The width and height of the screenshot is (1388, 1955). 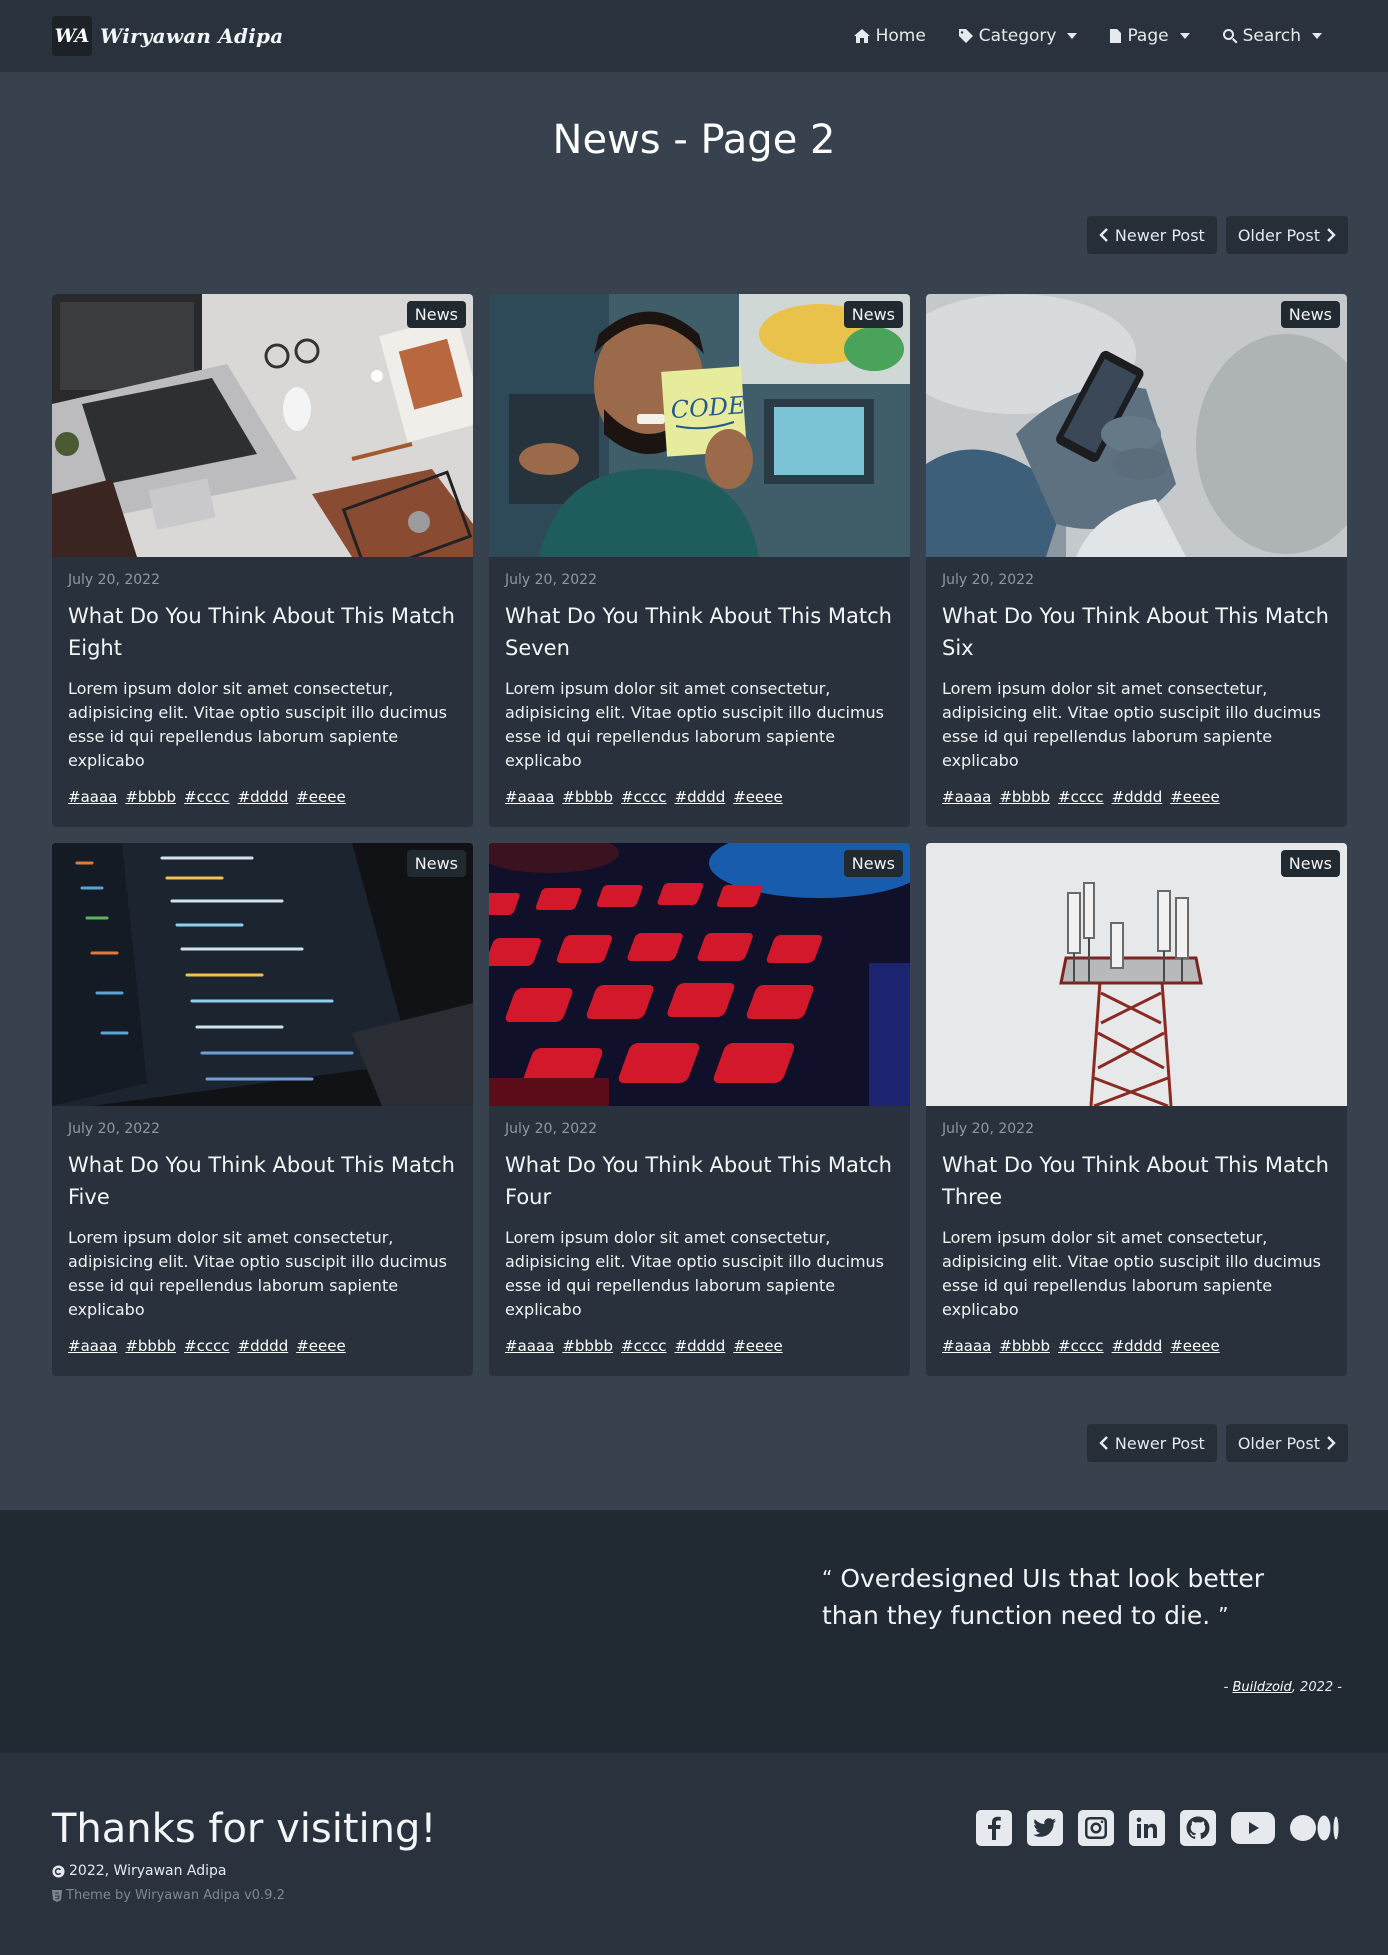 I want to click on open-quote-icon: “, so click(x=827, y=1578).